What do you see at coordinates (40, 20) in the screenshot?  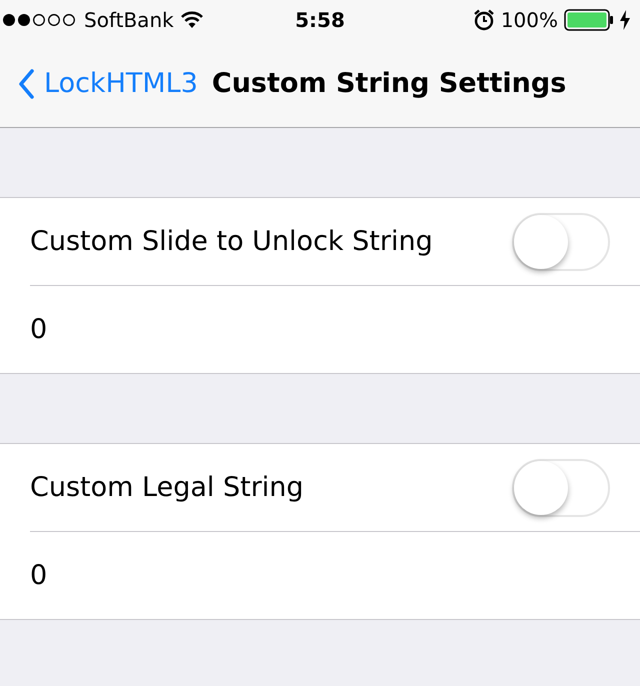 I see `signal-icon` at bounding box center [40, 20].